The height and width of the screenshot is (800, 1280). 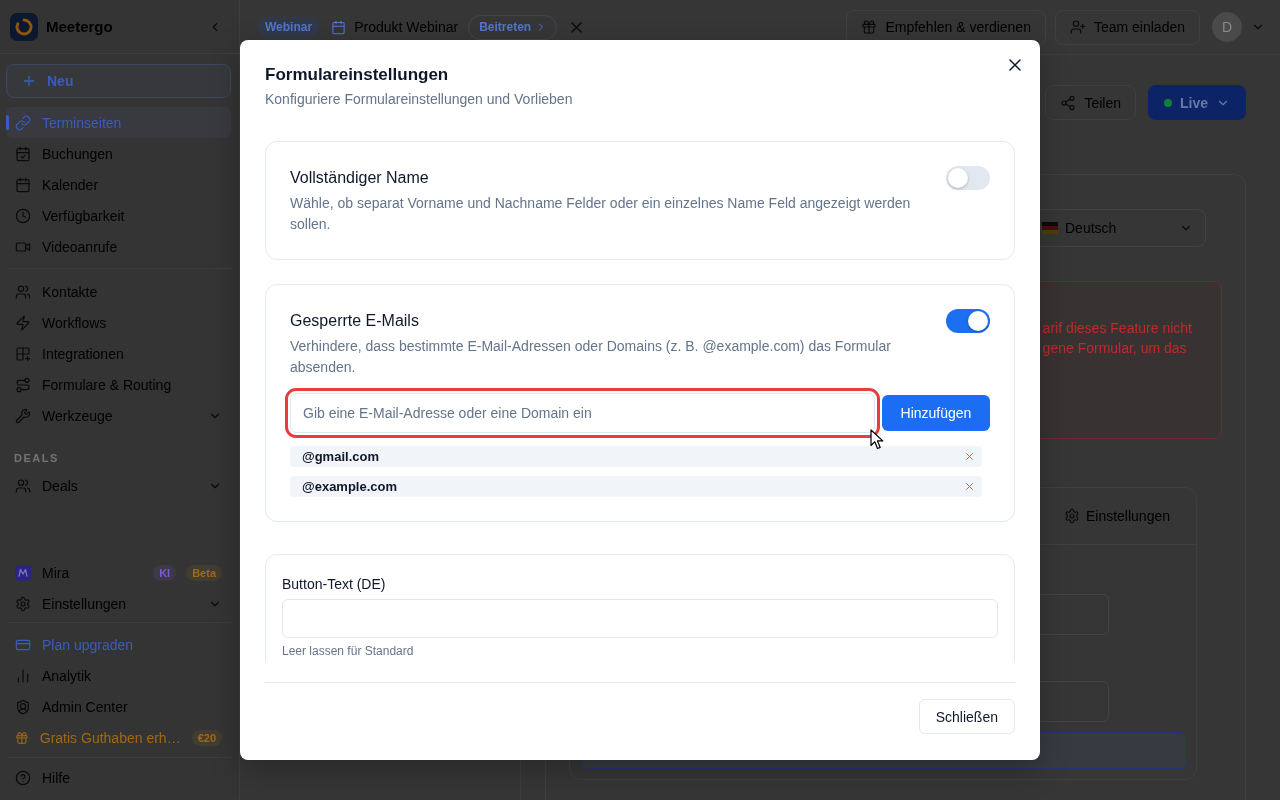 I want to click on alert-text: gene Formular, um das, so click(x=1115, y=348).